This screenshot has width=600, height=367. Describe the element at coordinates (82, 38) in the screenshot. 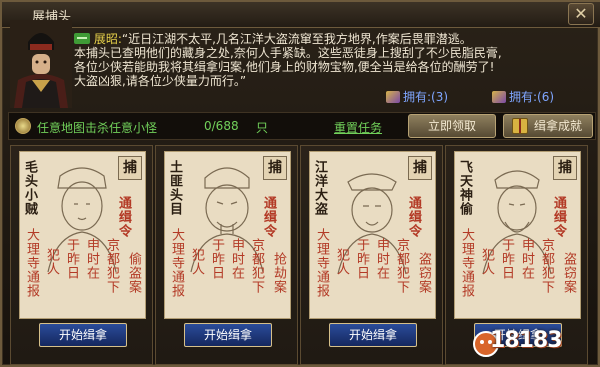

I see `chat-icon` at that location.